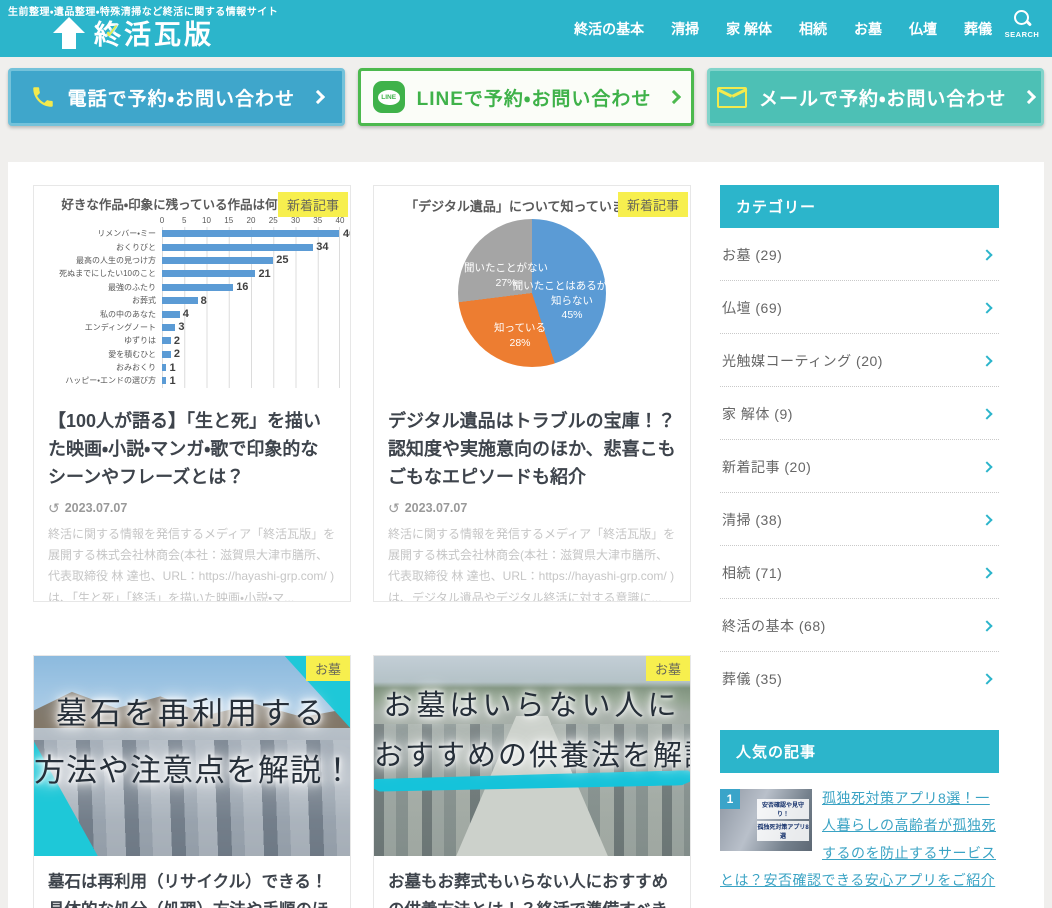  What do you see at coordinates (192, 247) in the screenshot?
I see `bar-row: おくりびと 34` at bounding box center [192, 247].